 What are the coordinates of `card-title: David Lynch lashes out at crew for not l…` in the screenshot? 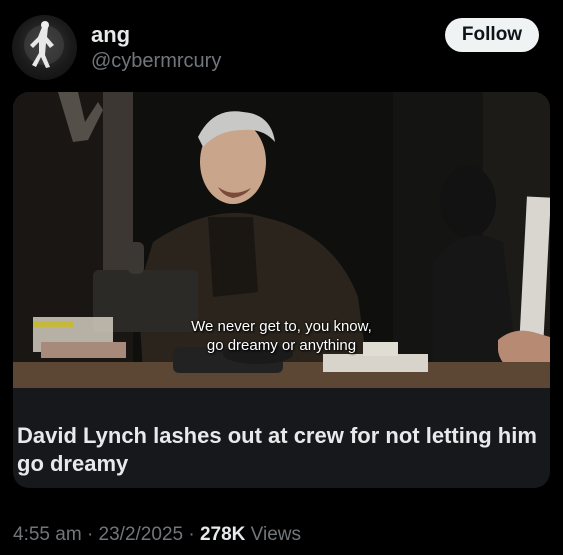 It's located at (282, 450).